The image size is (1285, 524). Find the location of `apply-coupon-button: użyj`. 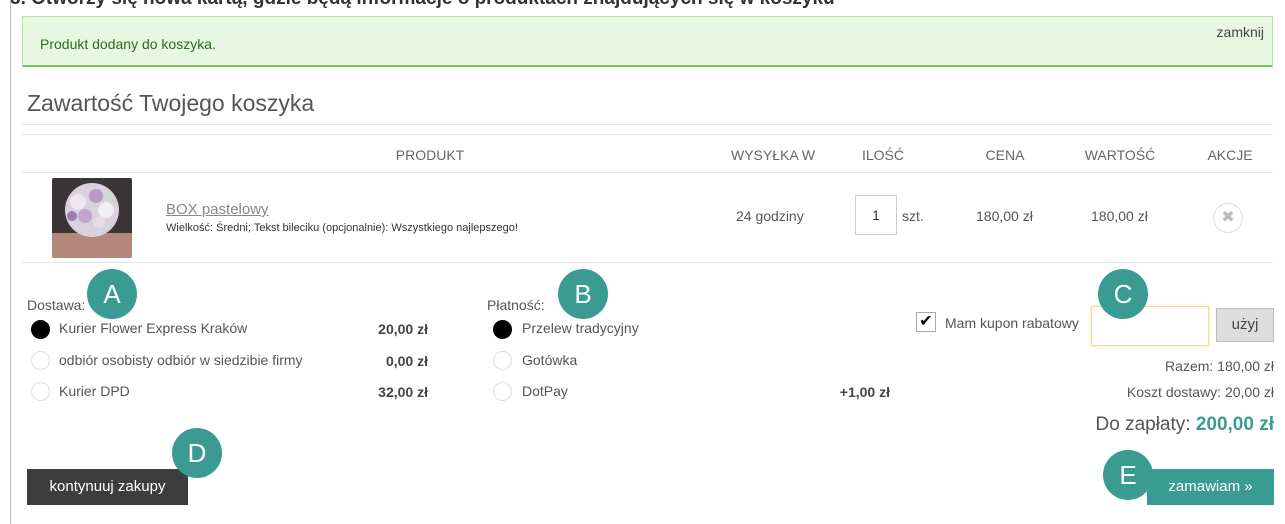

apply-coupon-button: użyj is located at coordinates (1245, 325).